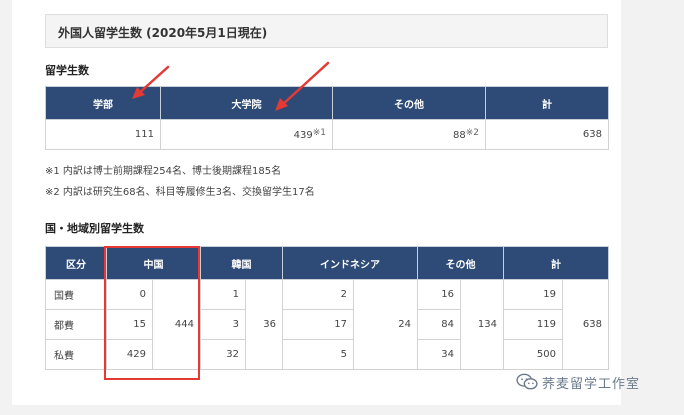 This screenshot has width=684, height=415. Describe the element at coordinates (76, 354) in the screenshot. I see `row-label: 私費` at that location.